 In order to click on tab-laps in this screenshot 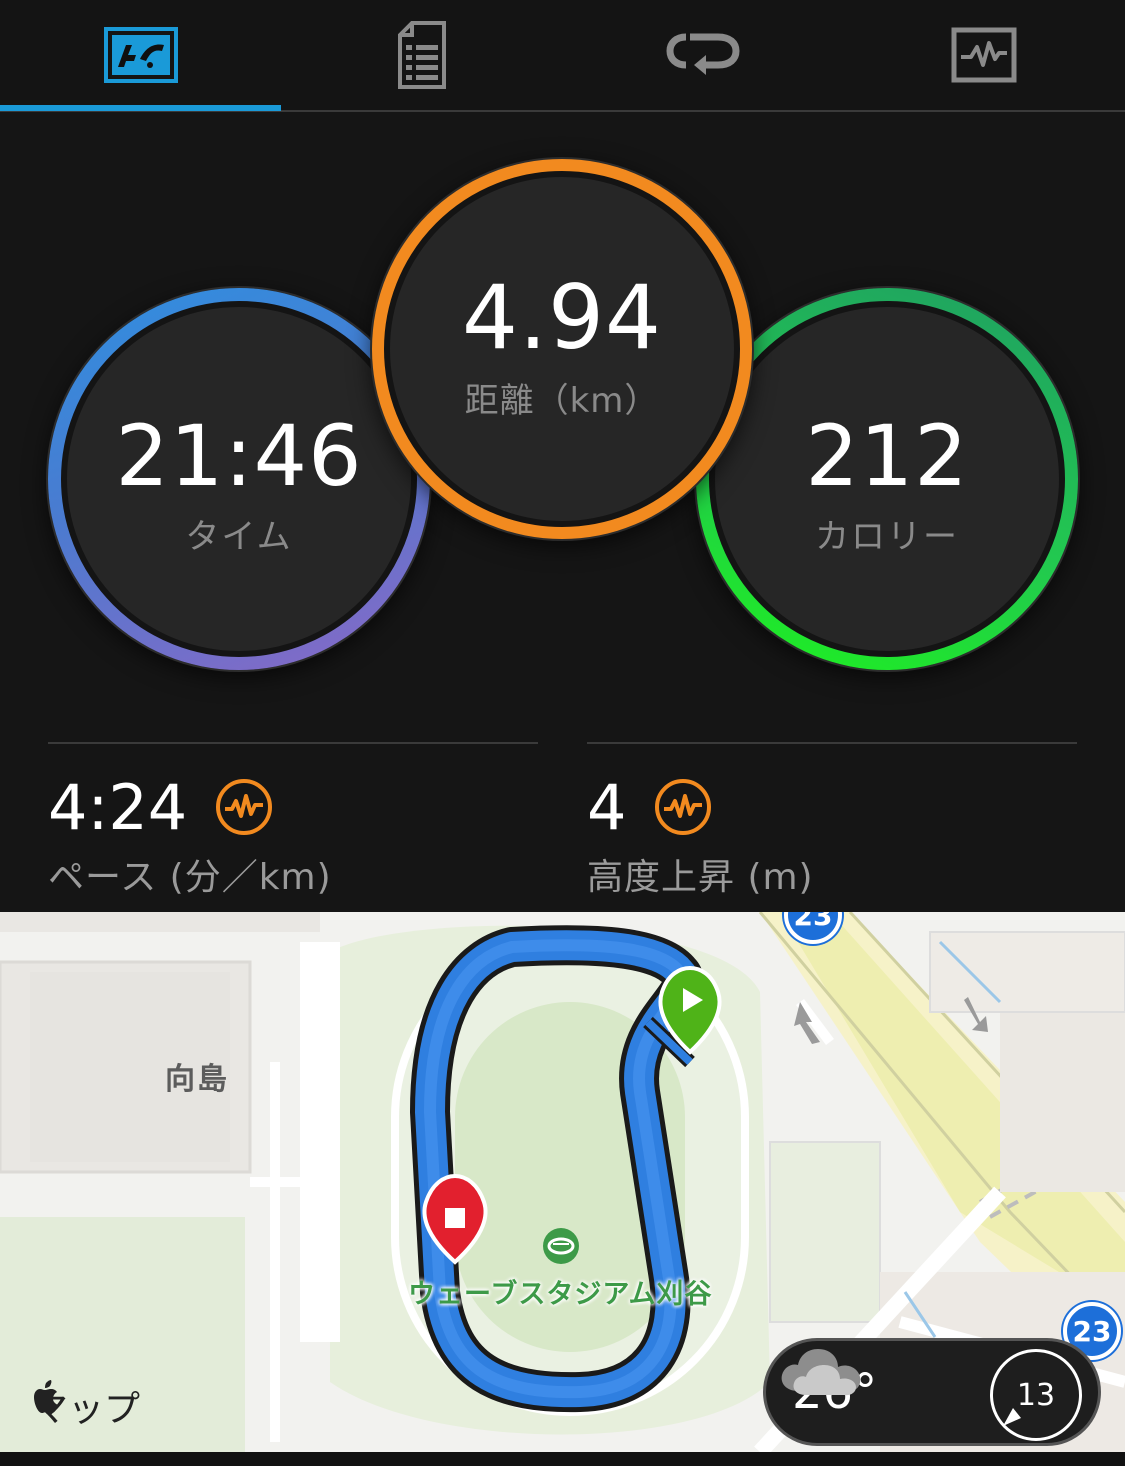, I will do `click(702, 55)`.